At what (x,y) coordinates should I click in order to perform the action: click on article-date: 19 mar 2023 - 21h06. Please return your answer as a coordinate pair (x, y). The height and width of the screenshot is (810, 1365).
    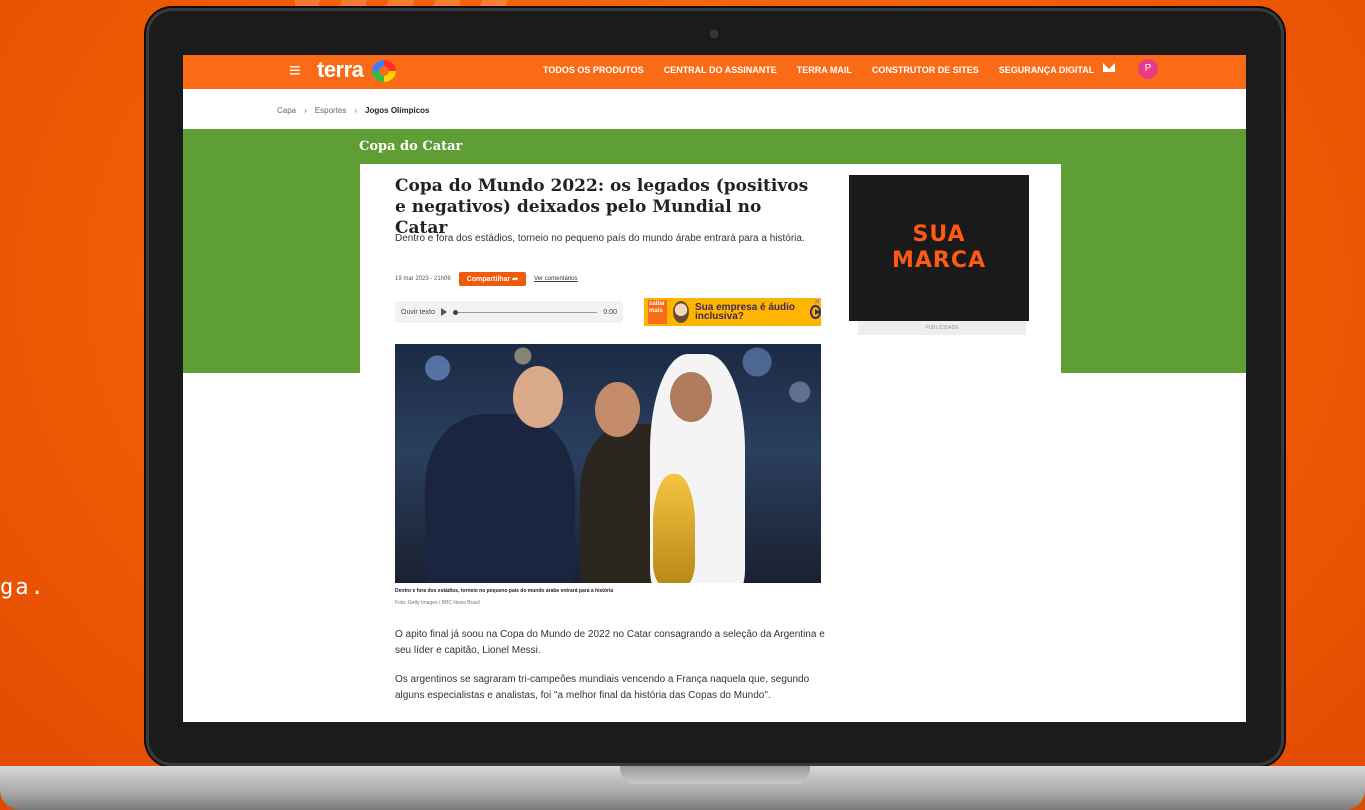
    Looking at the image, I should click on (423, 279).